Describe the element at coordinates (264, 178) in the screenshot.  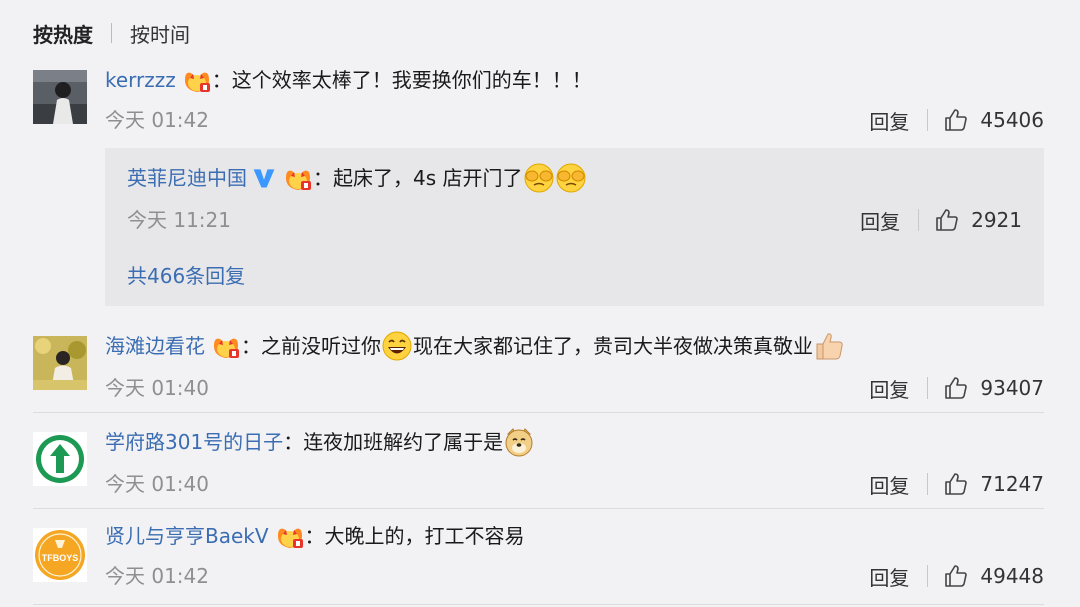
I see `verified-v-icon` at that location.